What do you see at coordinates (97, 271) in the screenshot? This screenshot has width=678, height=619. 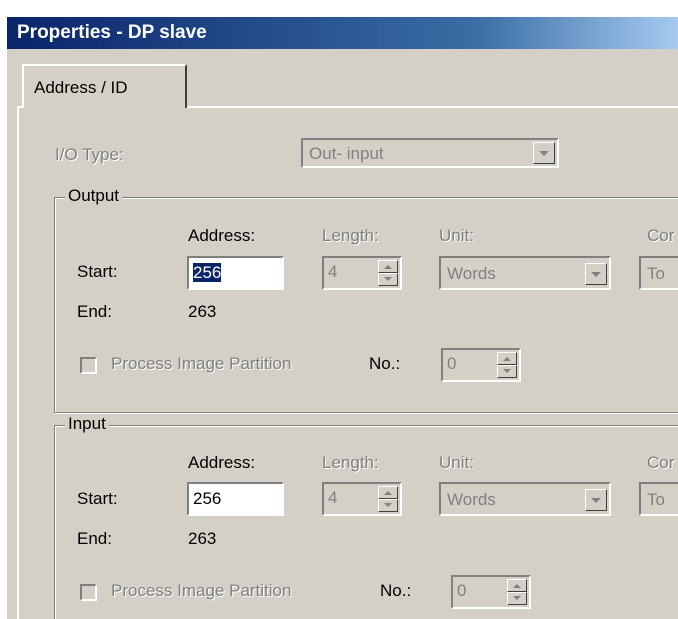 I see `output-start-label: Start:` at bounding box center [97, 271].